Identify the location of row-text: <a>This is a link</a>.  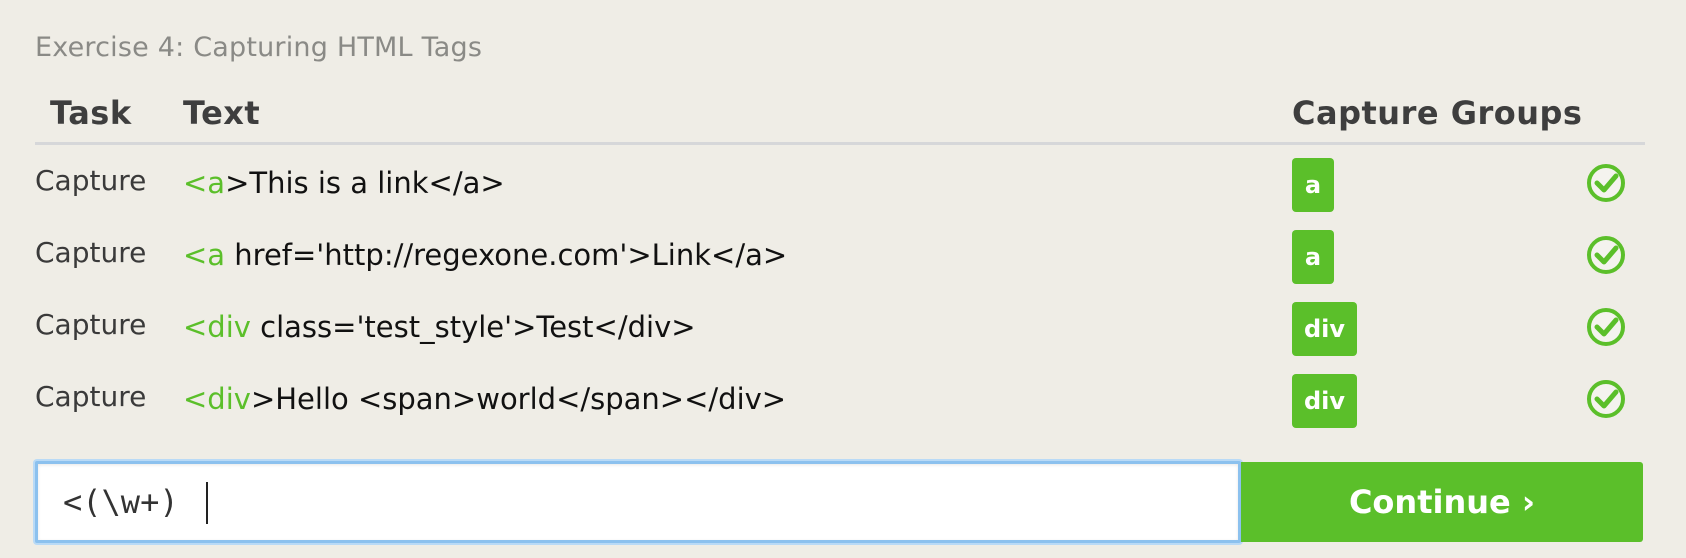
(344, 183).